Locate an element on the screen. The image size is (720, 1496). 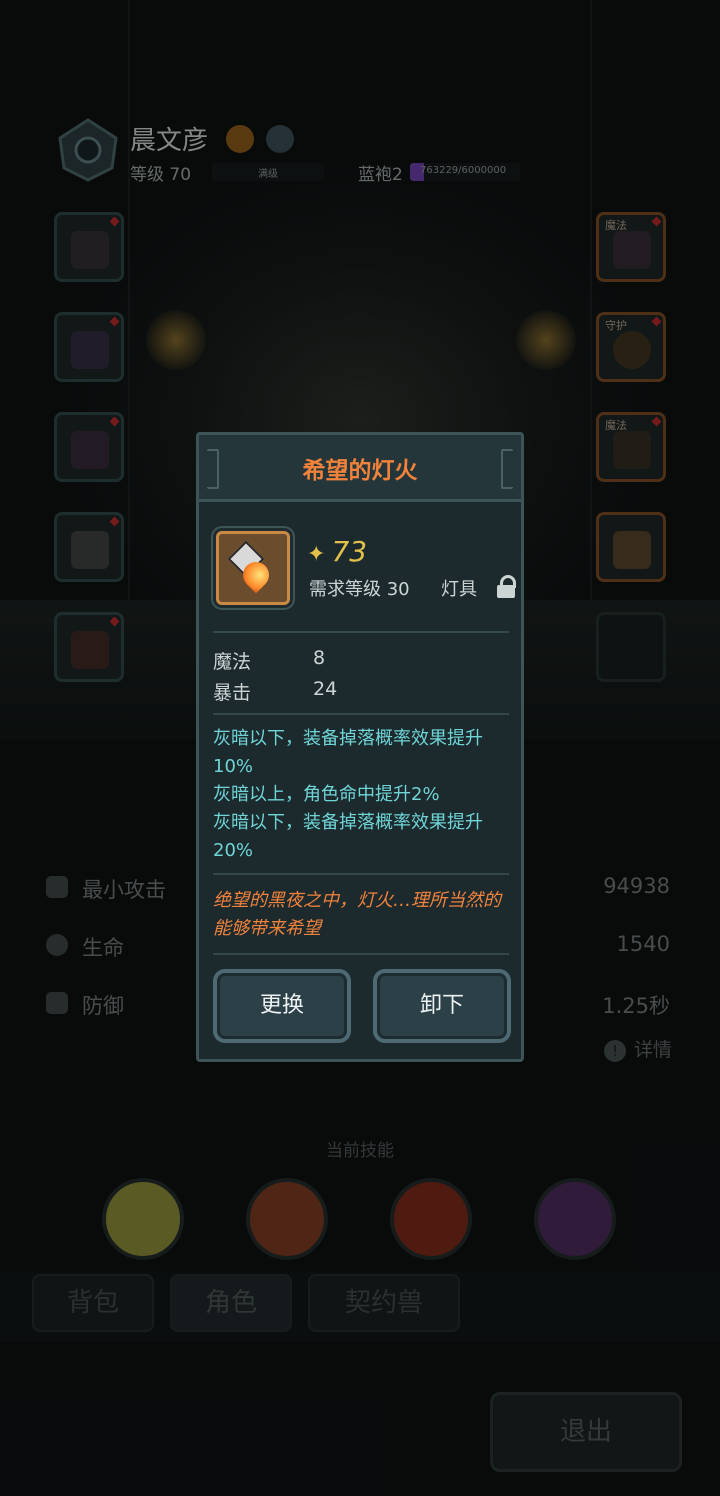
replace-button: 更换 is located at coordinates (282, 1006).